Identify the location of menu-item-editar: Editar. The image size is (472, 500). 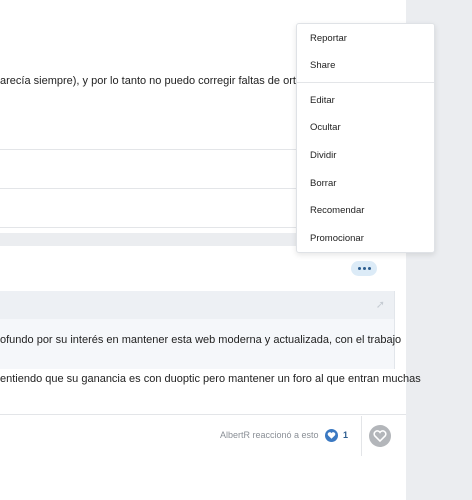
(322, 101).